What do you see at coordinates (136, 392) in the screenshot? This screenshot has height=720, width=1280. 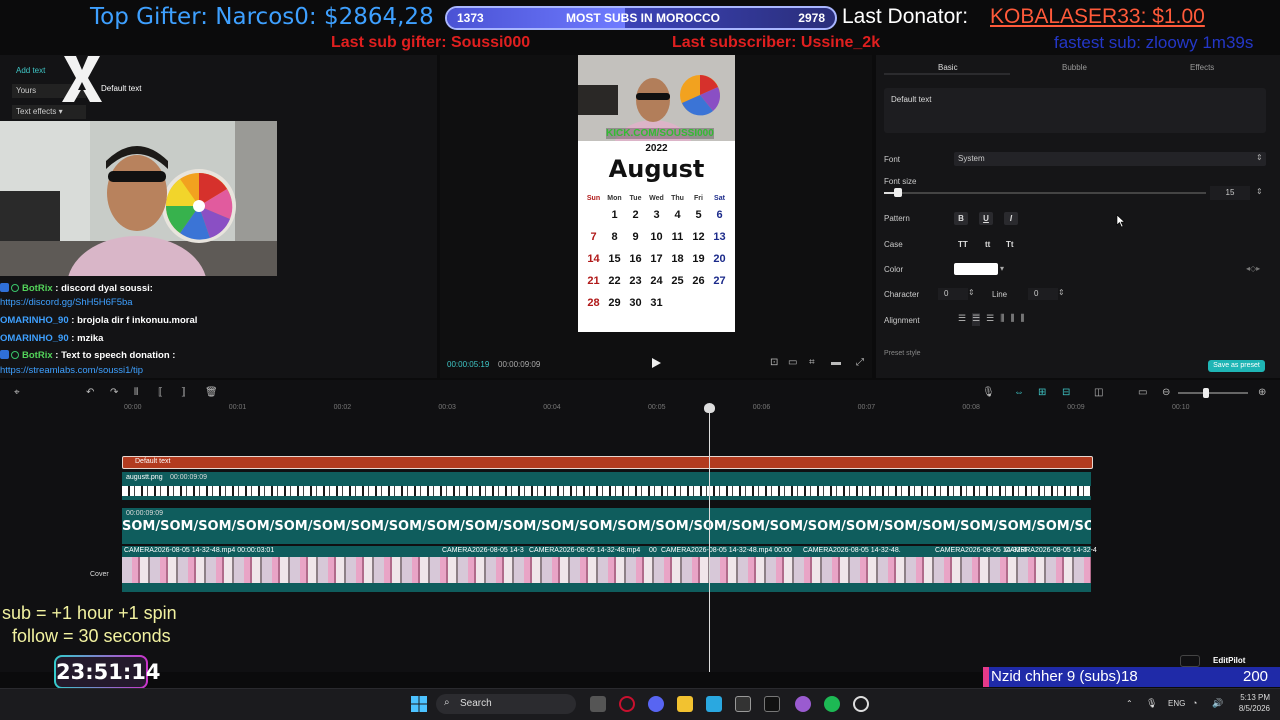 I see `split-icon: ⫴` at bounding box center [136, 392].